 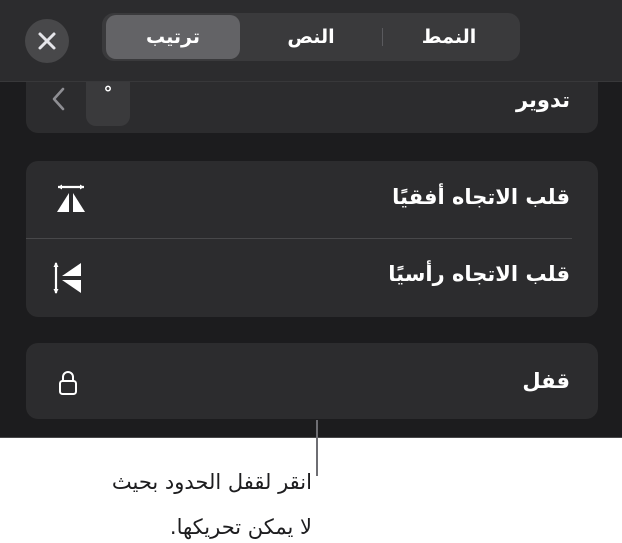 I want to click on lock-card: قفل, so click(x=312, y=381).